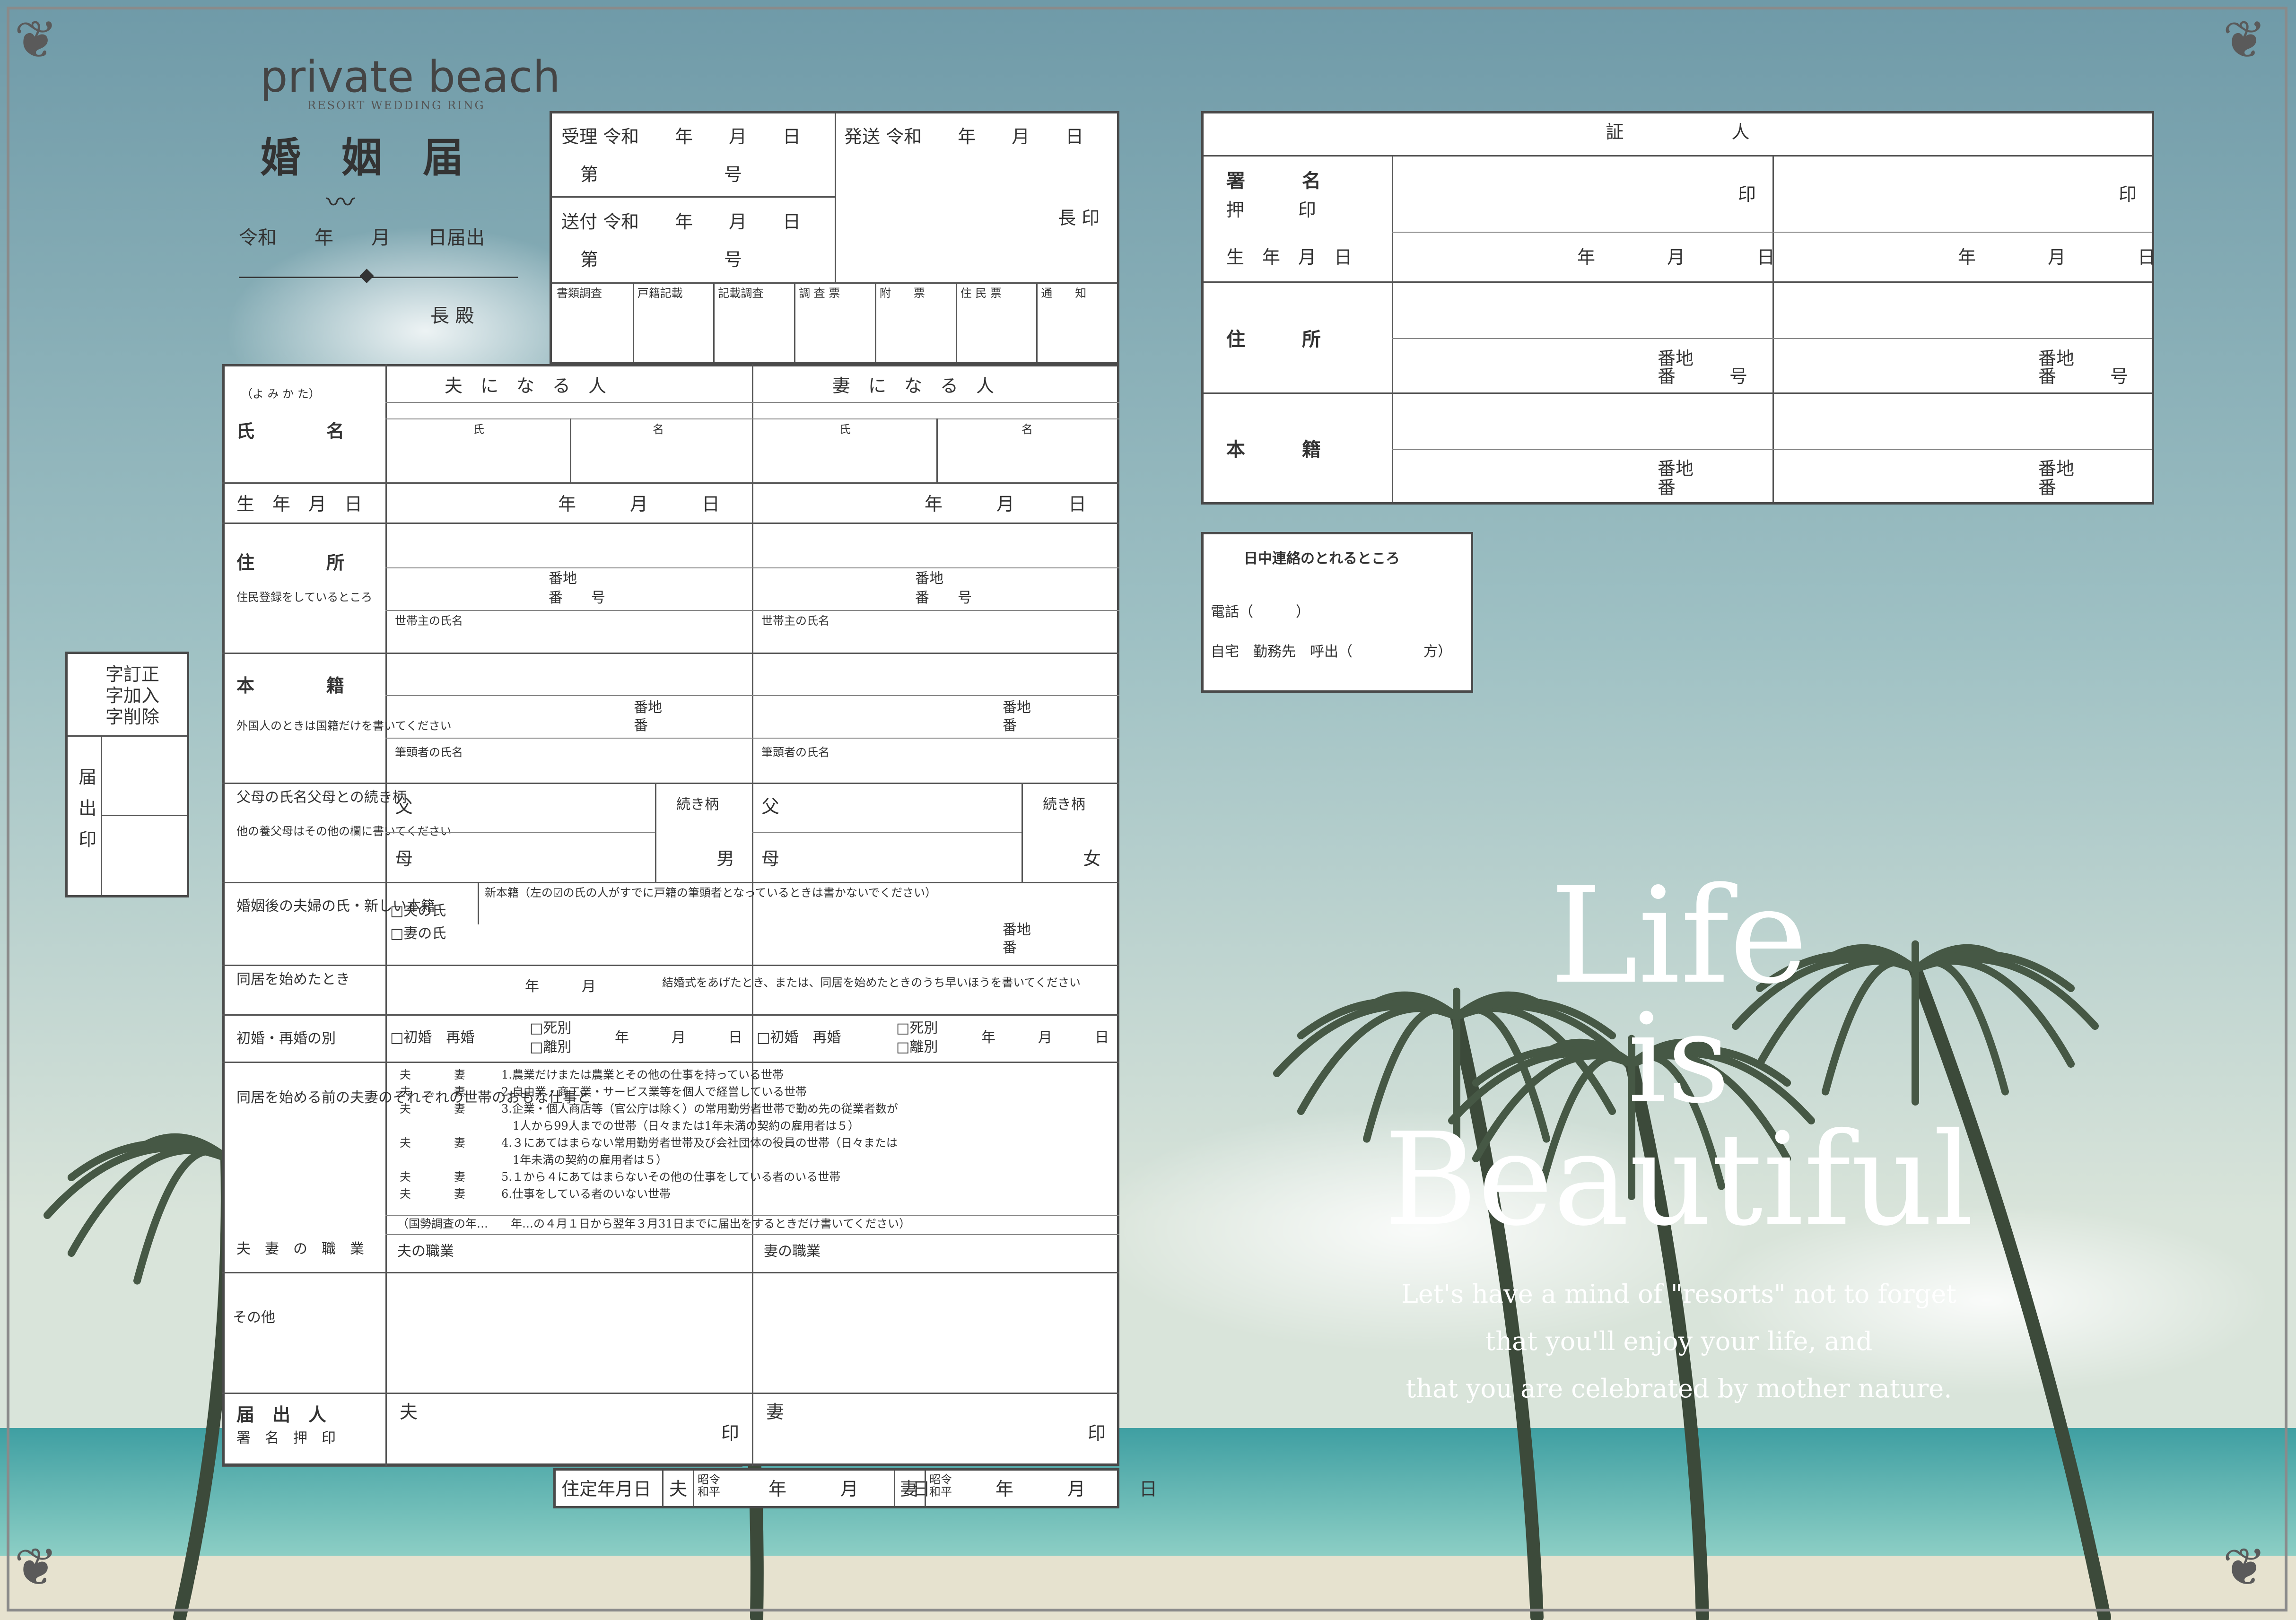 This screenshot has height=1620, width=2296. What do you see at coordinates (699, 1108) in the screenshot?
I see `job-option: 3.企業・個人商店等（官公庁は除く）の常用勤労者世帯で勤め先の従業者数が` at bounding box center [699, 1108].